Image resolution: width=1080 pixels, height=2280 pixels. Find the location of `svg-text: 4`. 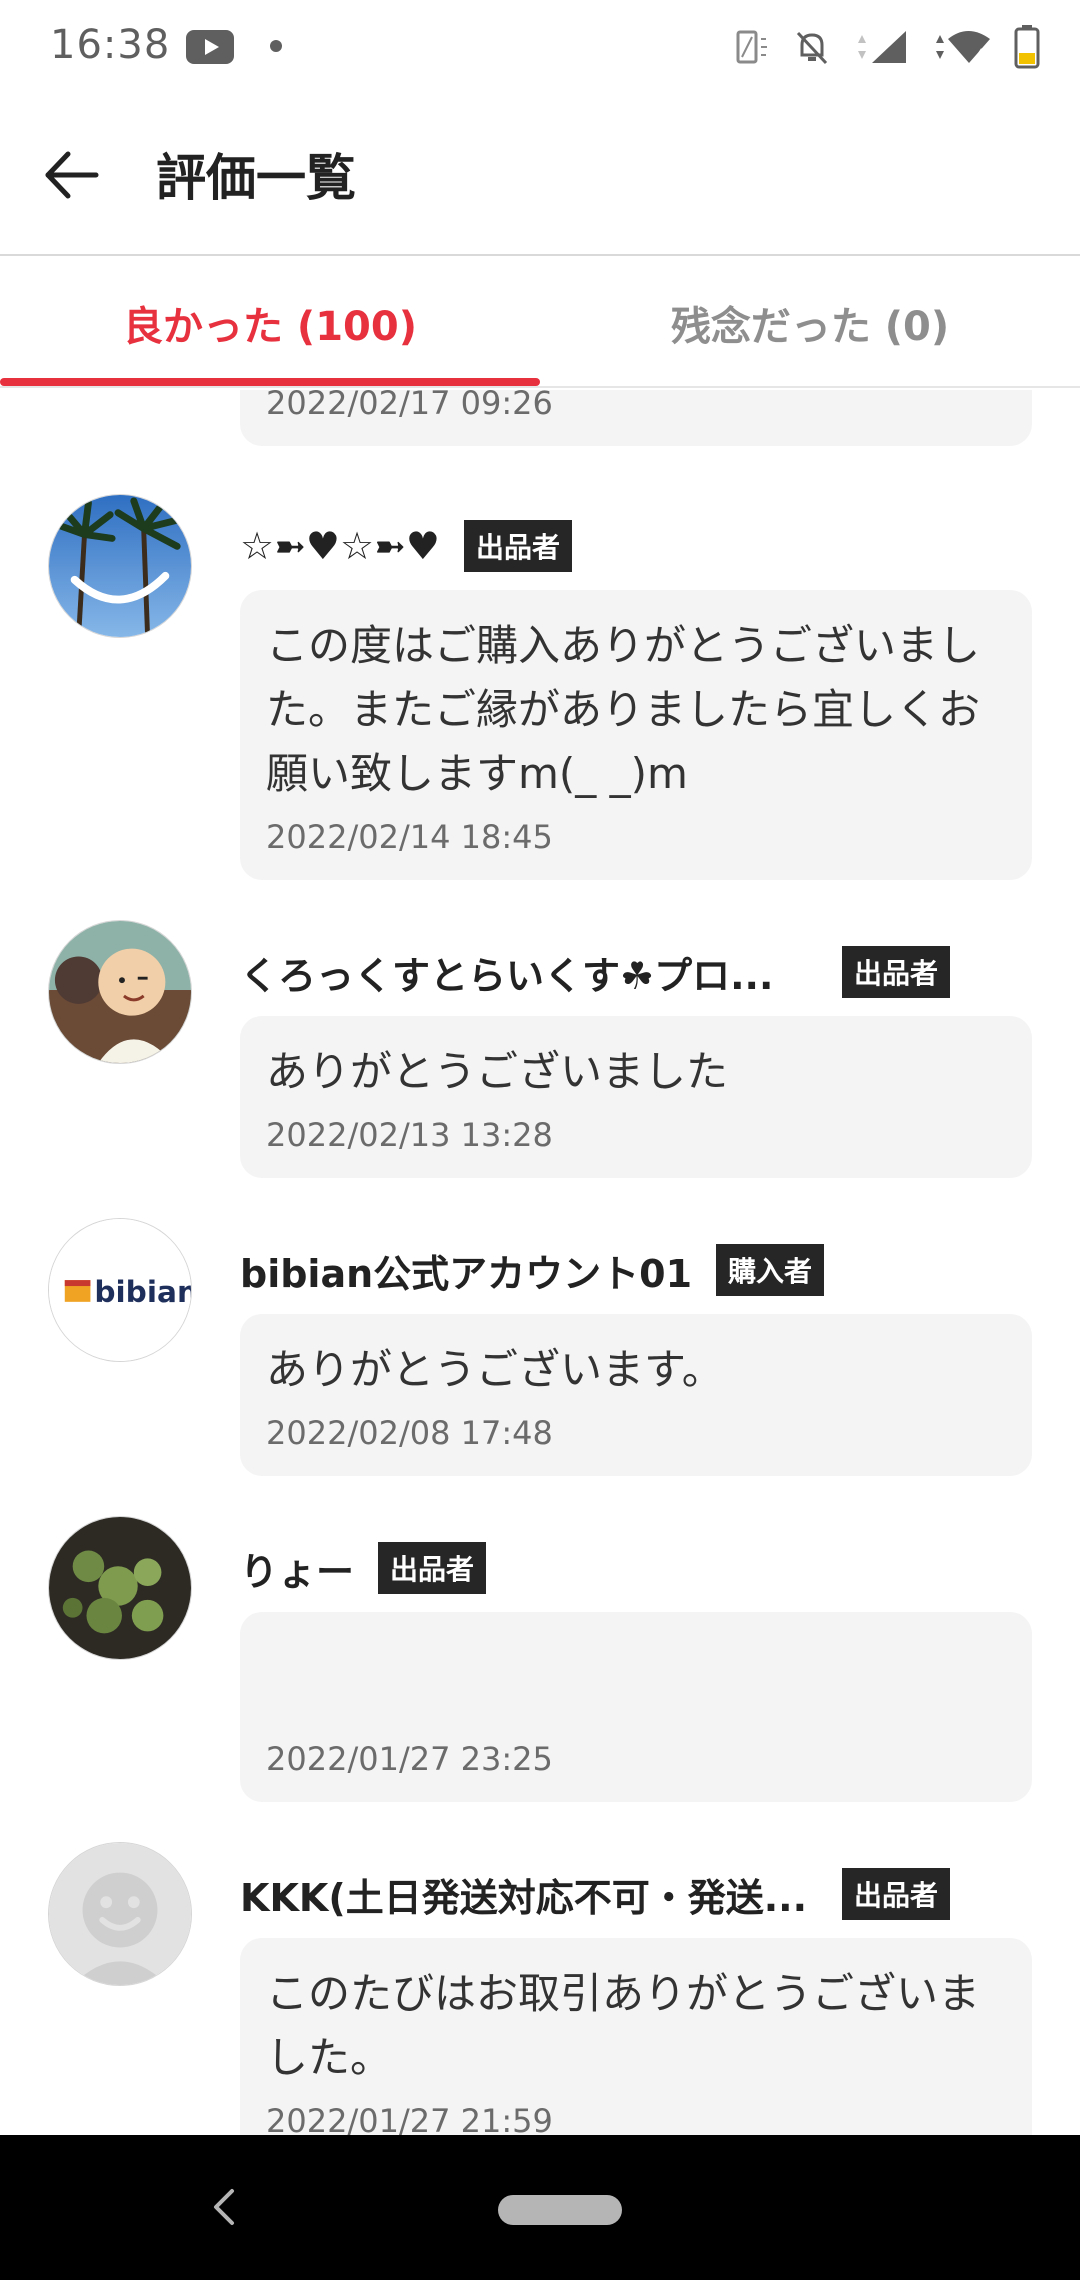

svg-text: 4 is located at coordinates (980, 55).